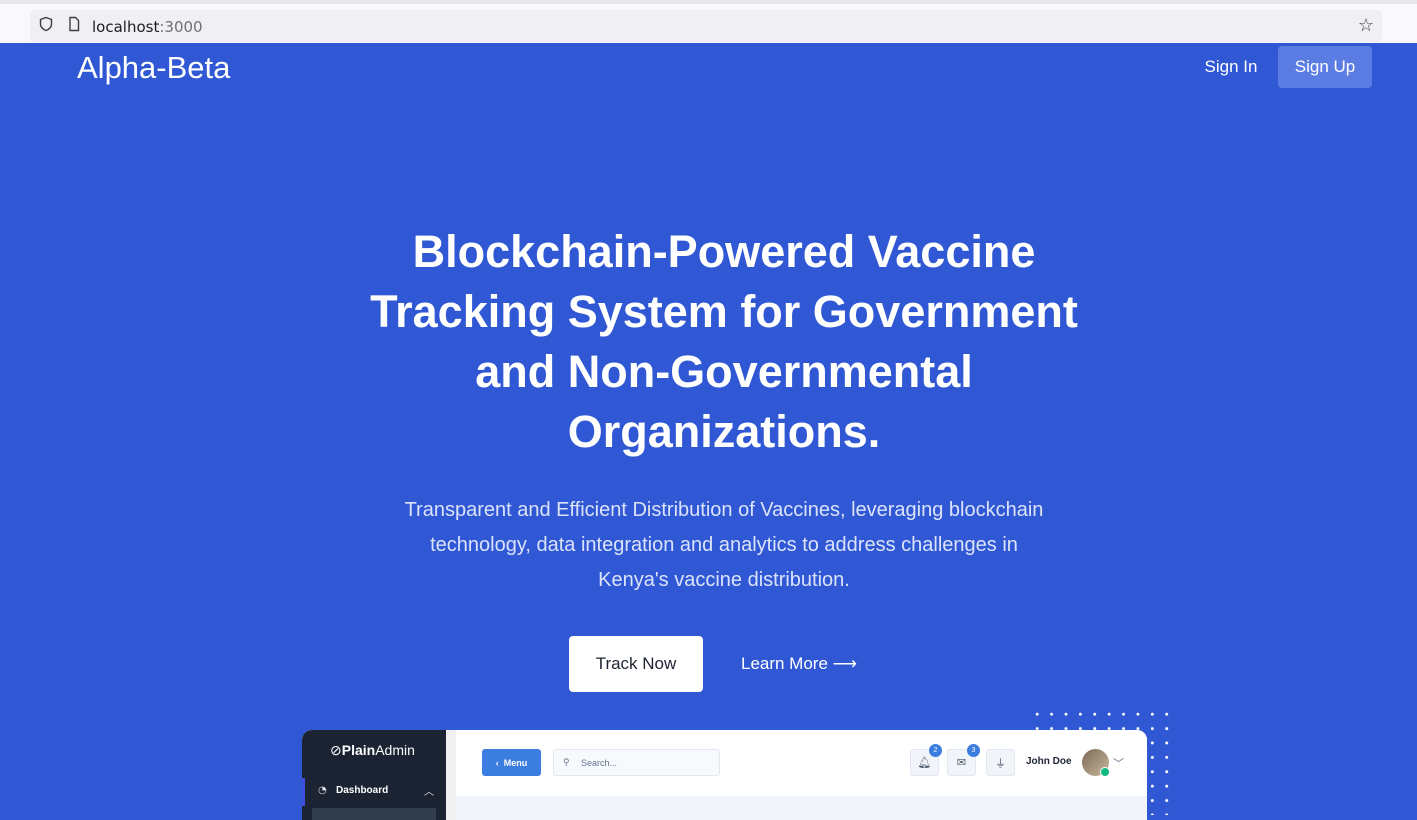 Image resolution: width=1417 pixels, height=820 pixels. What do you see at coordinates (358, 750) in the screenshot?
I see `preview-logo-bold: Plain` at bounding box center [358, 750].